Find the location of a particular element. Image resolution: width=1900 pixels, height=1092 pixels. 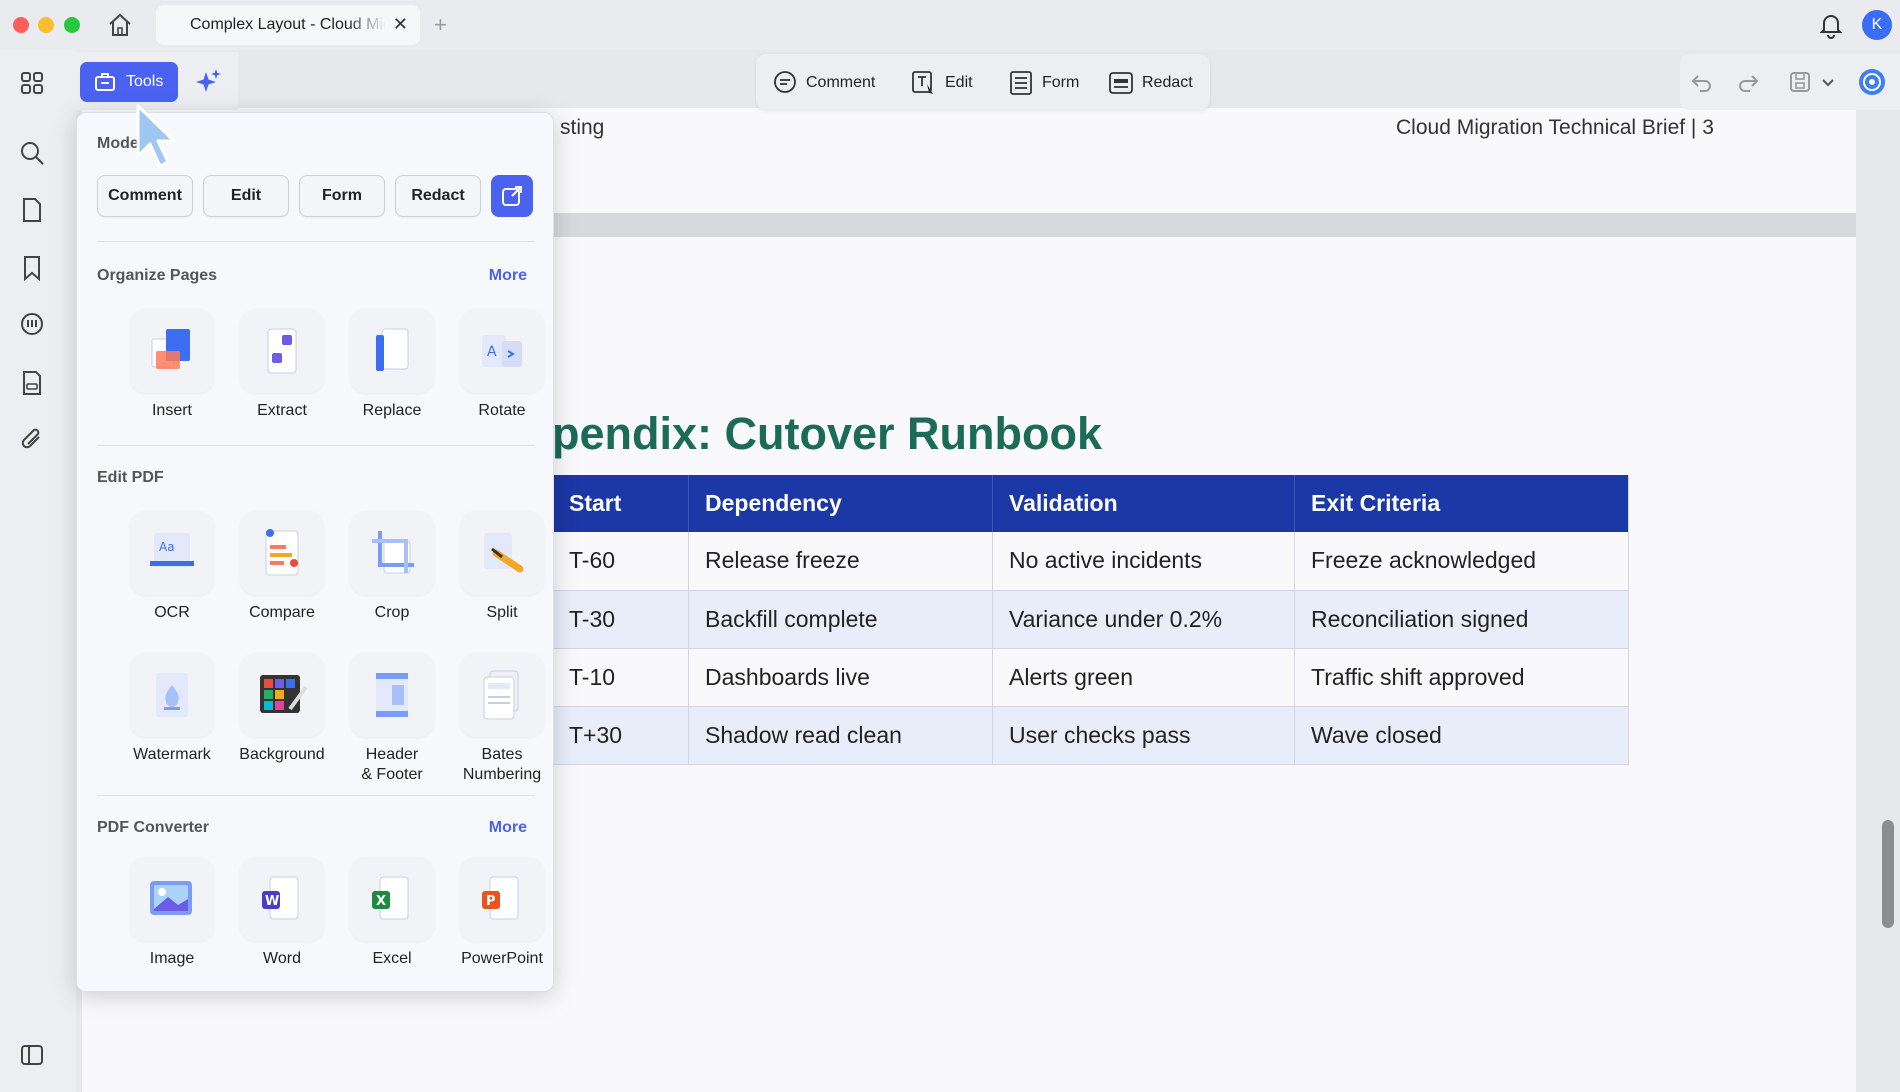

table-cell: Wave closed is located at coordinates (1461, 735).